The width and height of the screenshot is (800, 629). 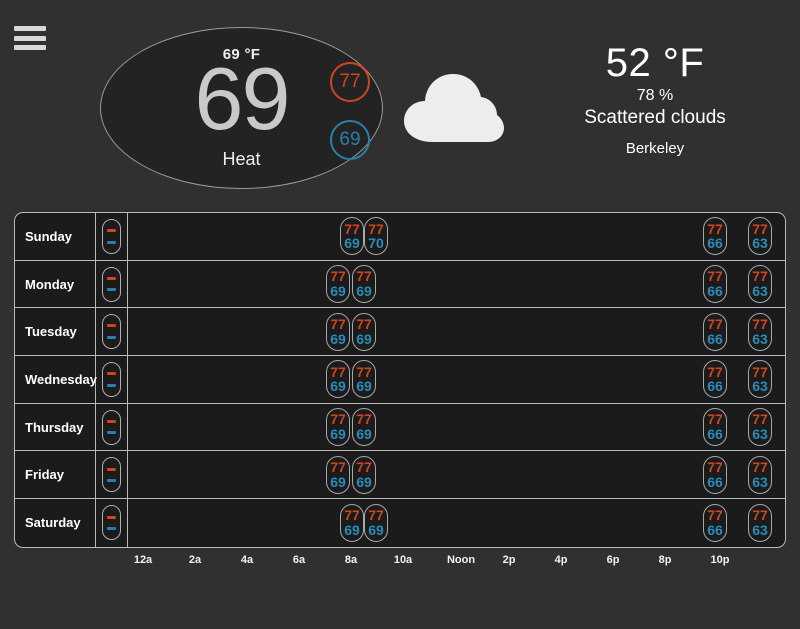 What do you see at coordinates (55, 332) in the screenshot?
I see `day-label: Tuesday` at bounding box center [55, 332].